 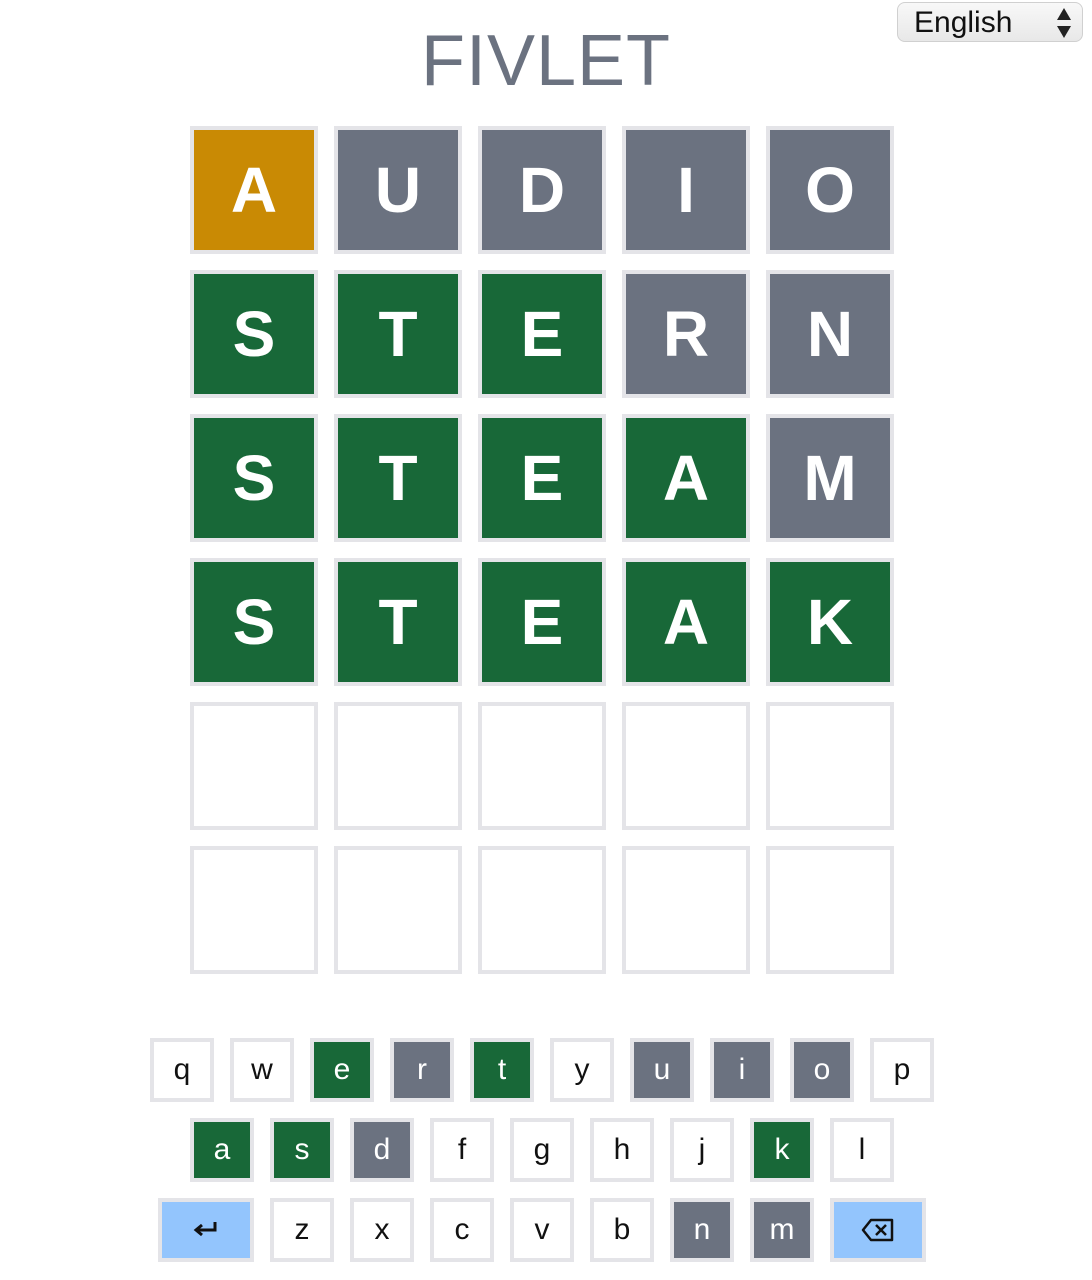 I want to click on key-j: j, so click(x=702, y=1150).